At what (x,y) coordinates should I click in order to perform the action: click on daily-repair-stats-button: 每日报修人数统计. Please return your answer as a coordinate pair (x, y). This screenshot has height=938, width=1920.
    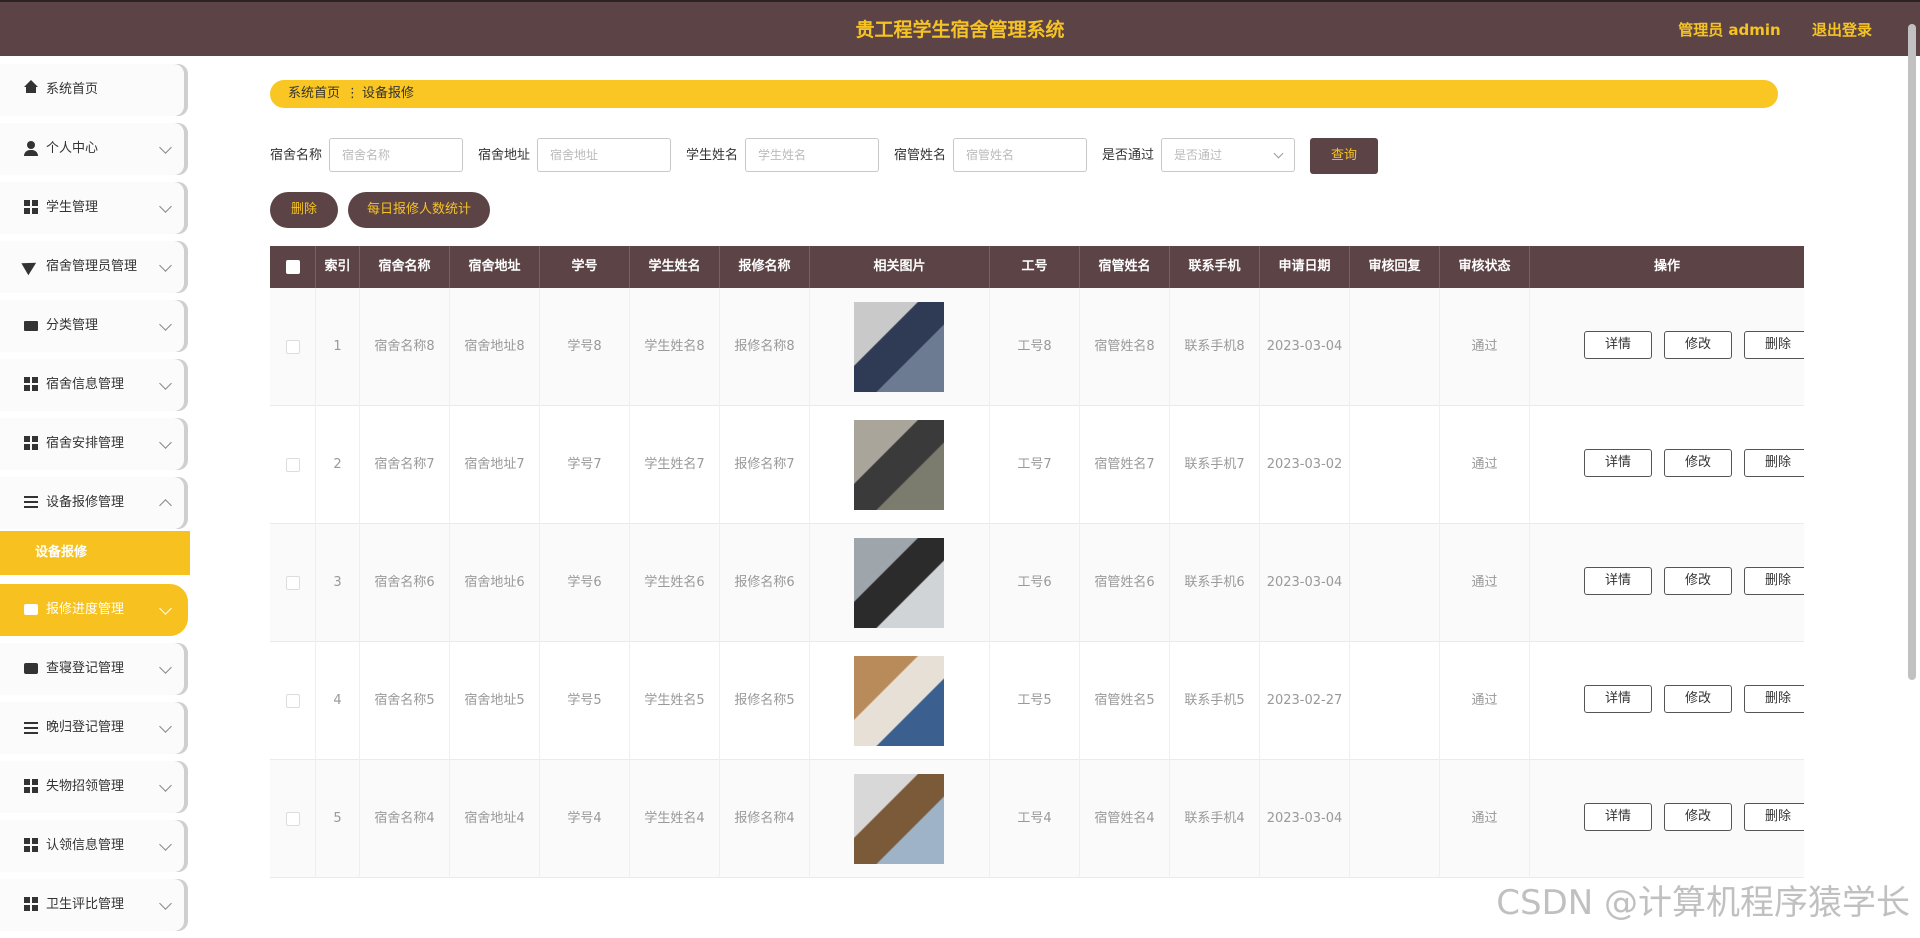
    Looking at the image, I should click on (419, 210).